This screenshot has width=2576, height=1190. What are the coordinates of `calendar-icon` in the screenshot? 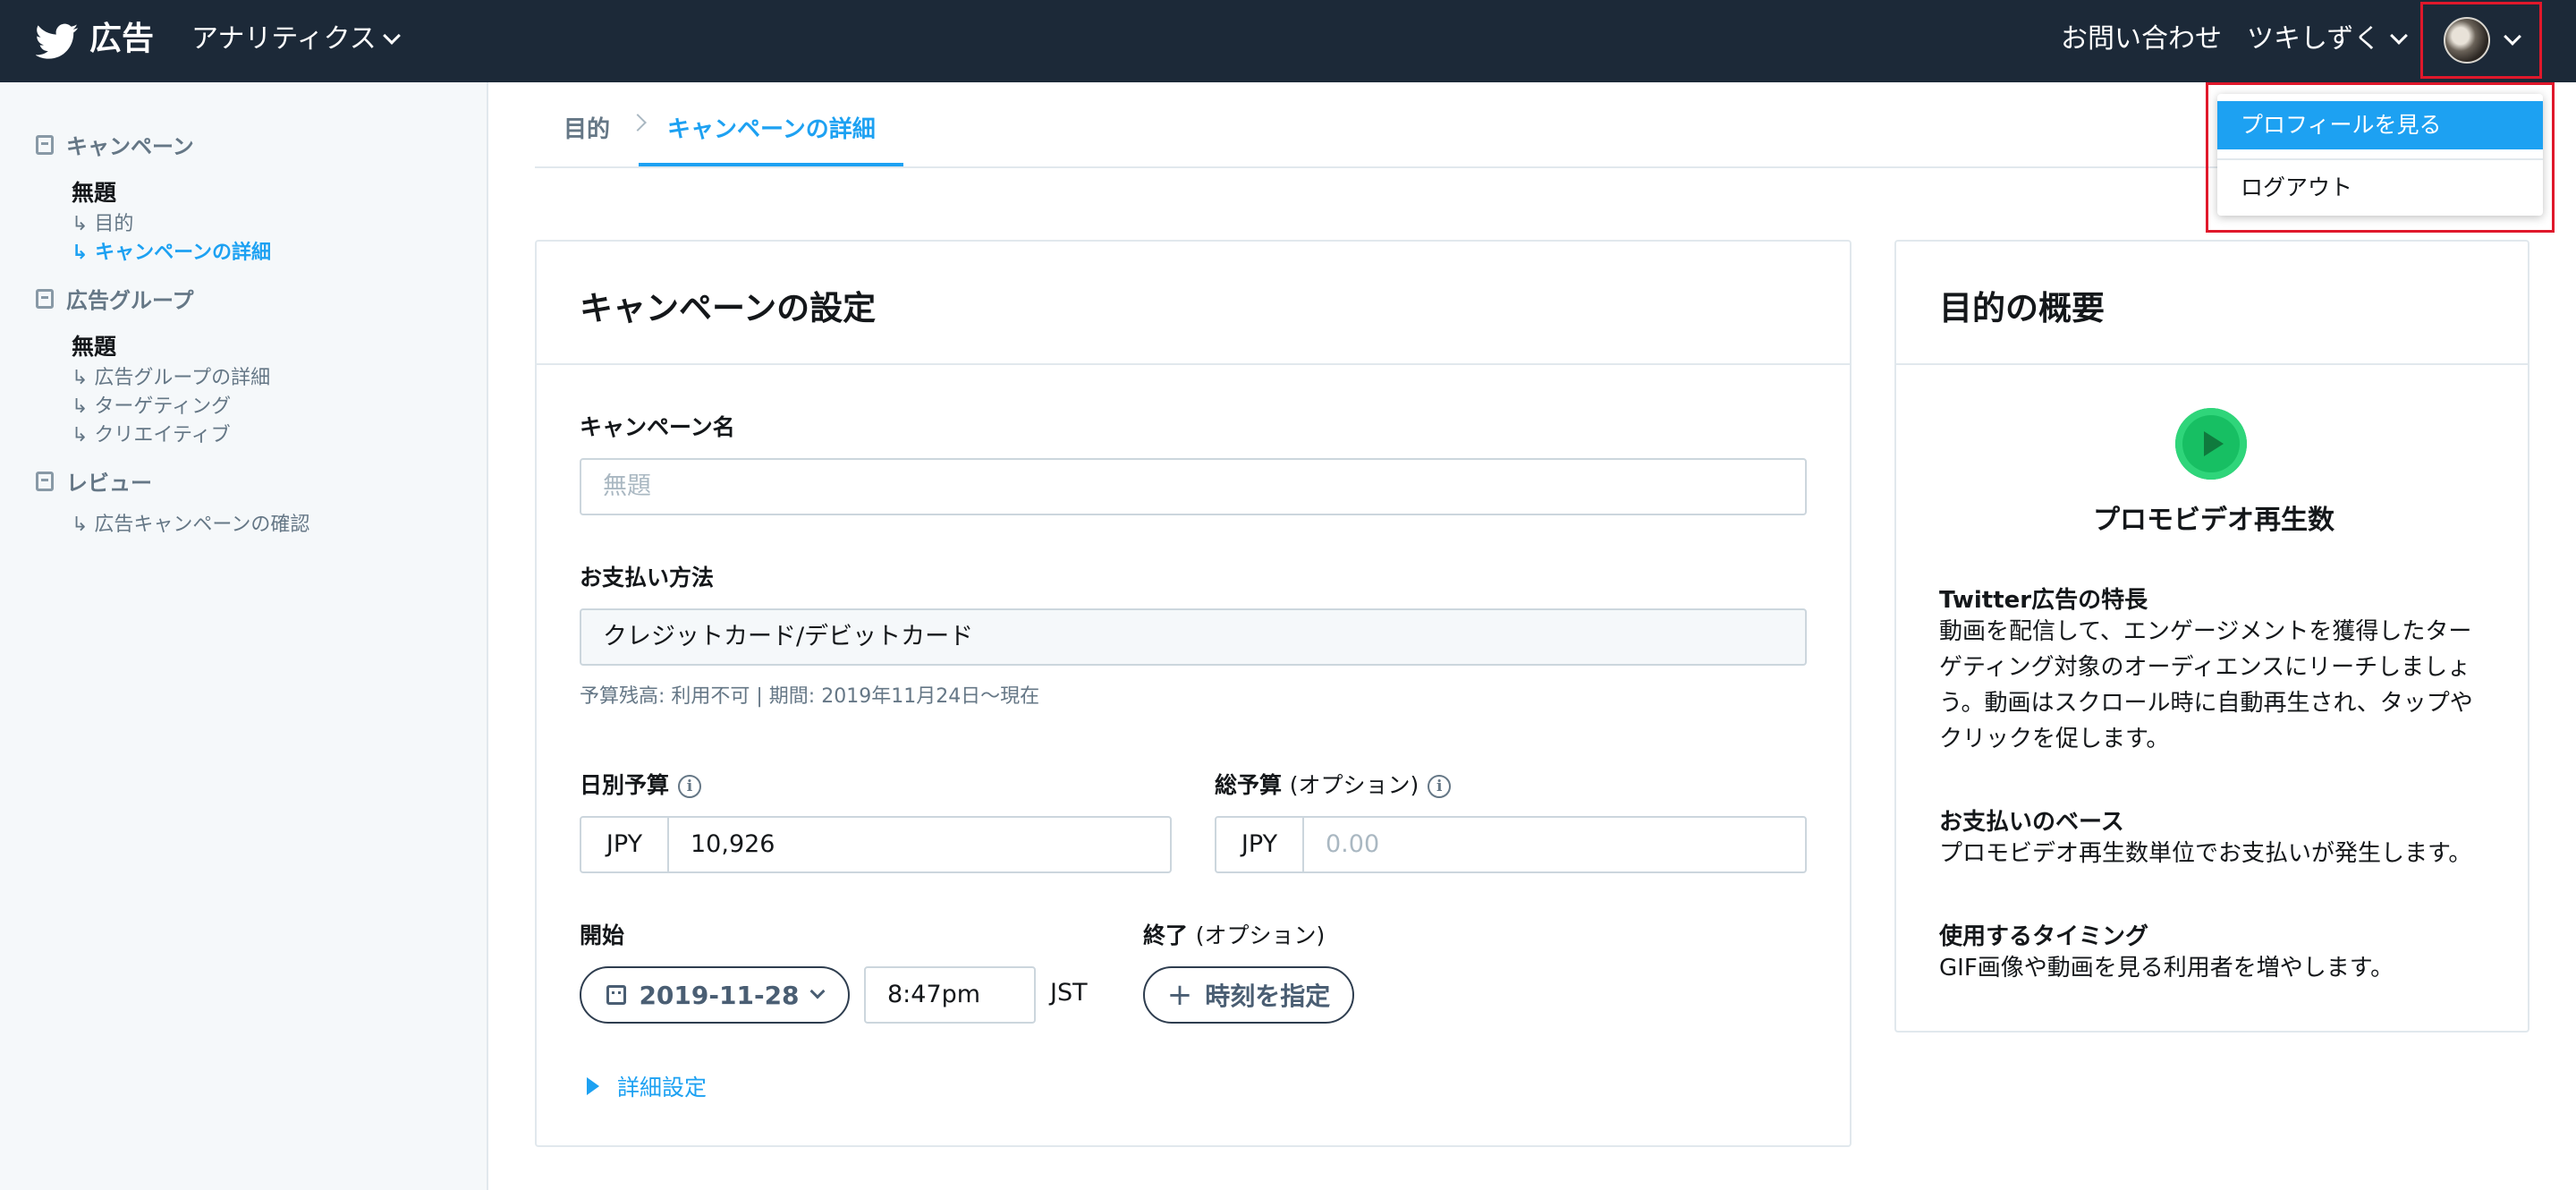 It's located at (616, 995).